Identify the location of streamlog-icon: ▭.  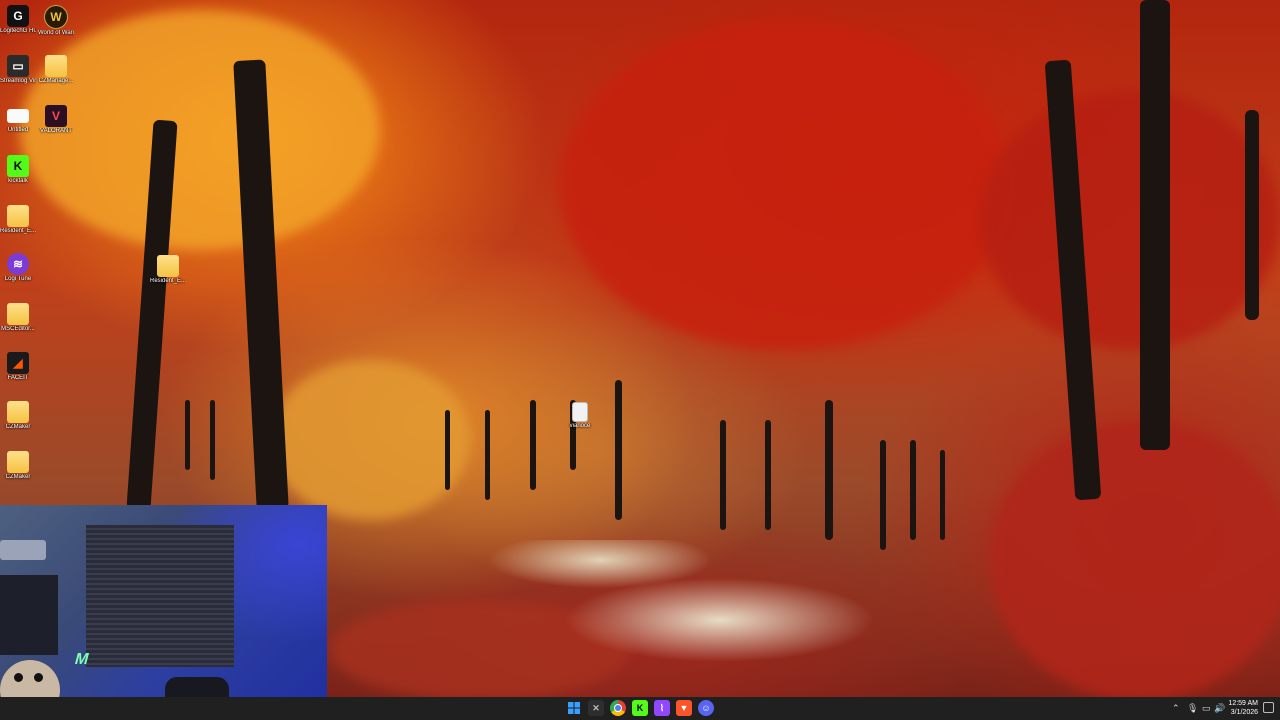
(18, 66).